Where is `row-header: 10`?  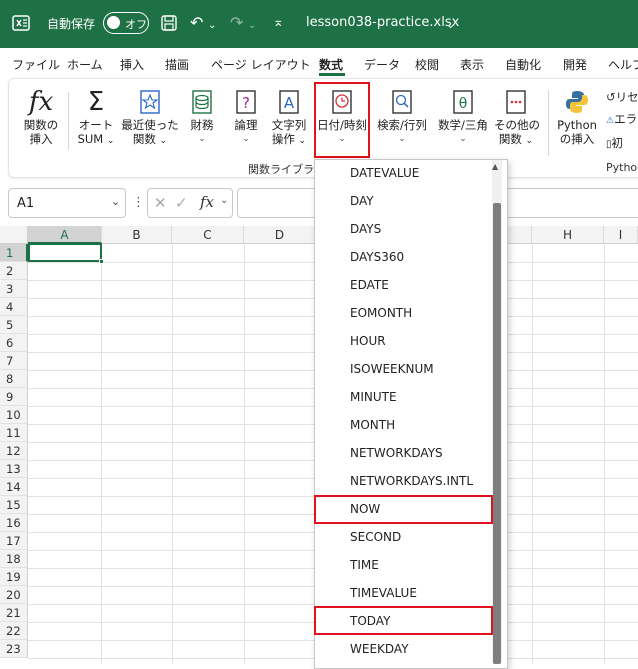
row-header: 10 is located at coordinates (14, 415).